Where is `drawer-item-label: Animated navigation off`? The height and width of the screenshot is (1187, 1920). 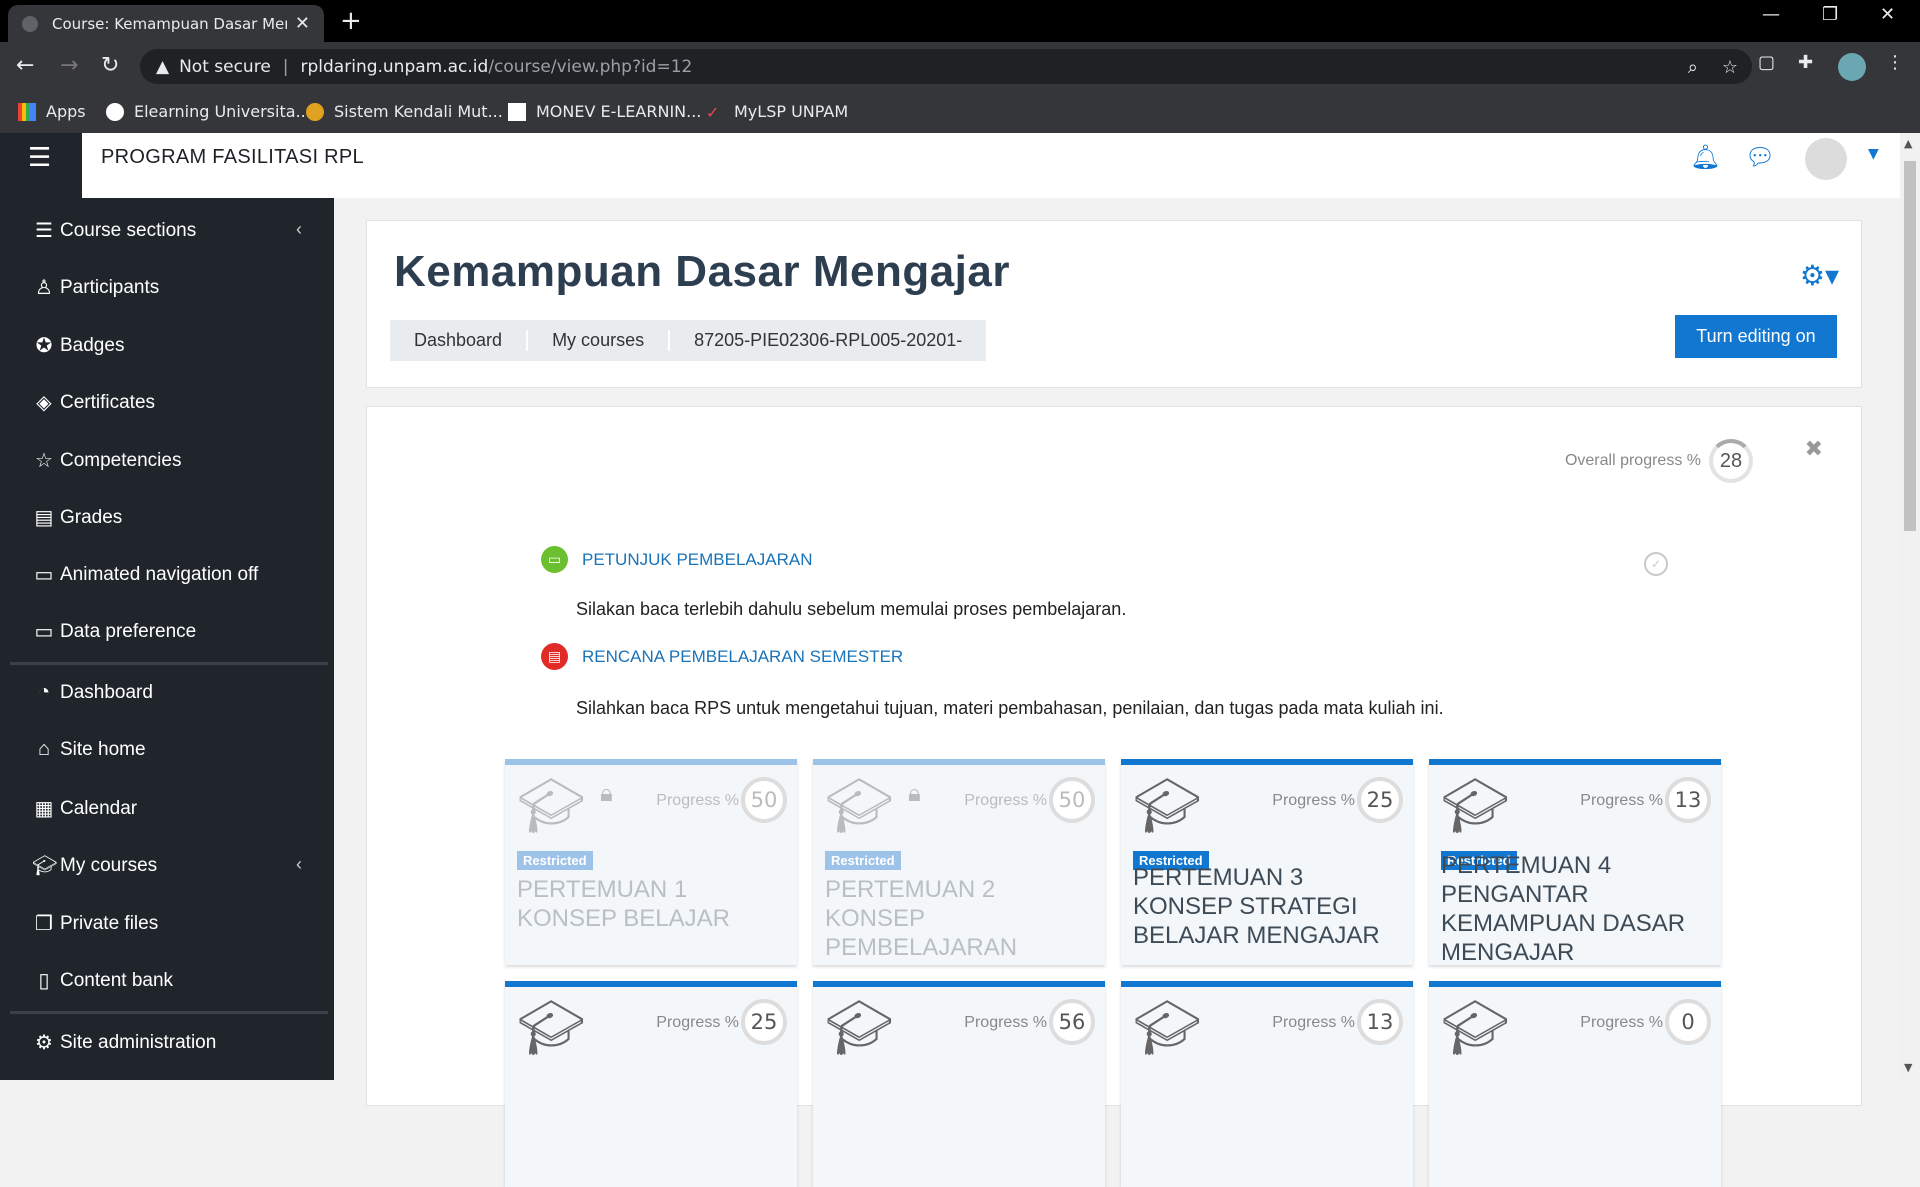 drawer-item-label: Animated navigation off is located at coordinates (159, 574).